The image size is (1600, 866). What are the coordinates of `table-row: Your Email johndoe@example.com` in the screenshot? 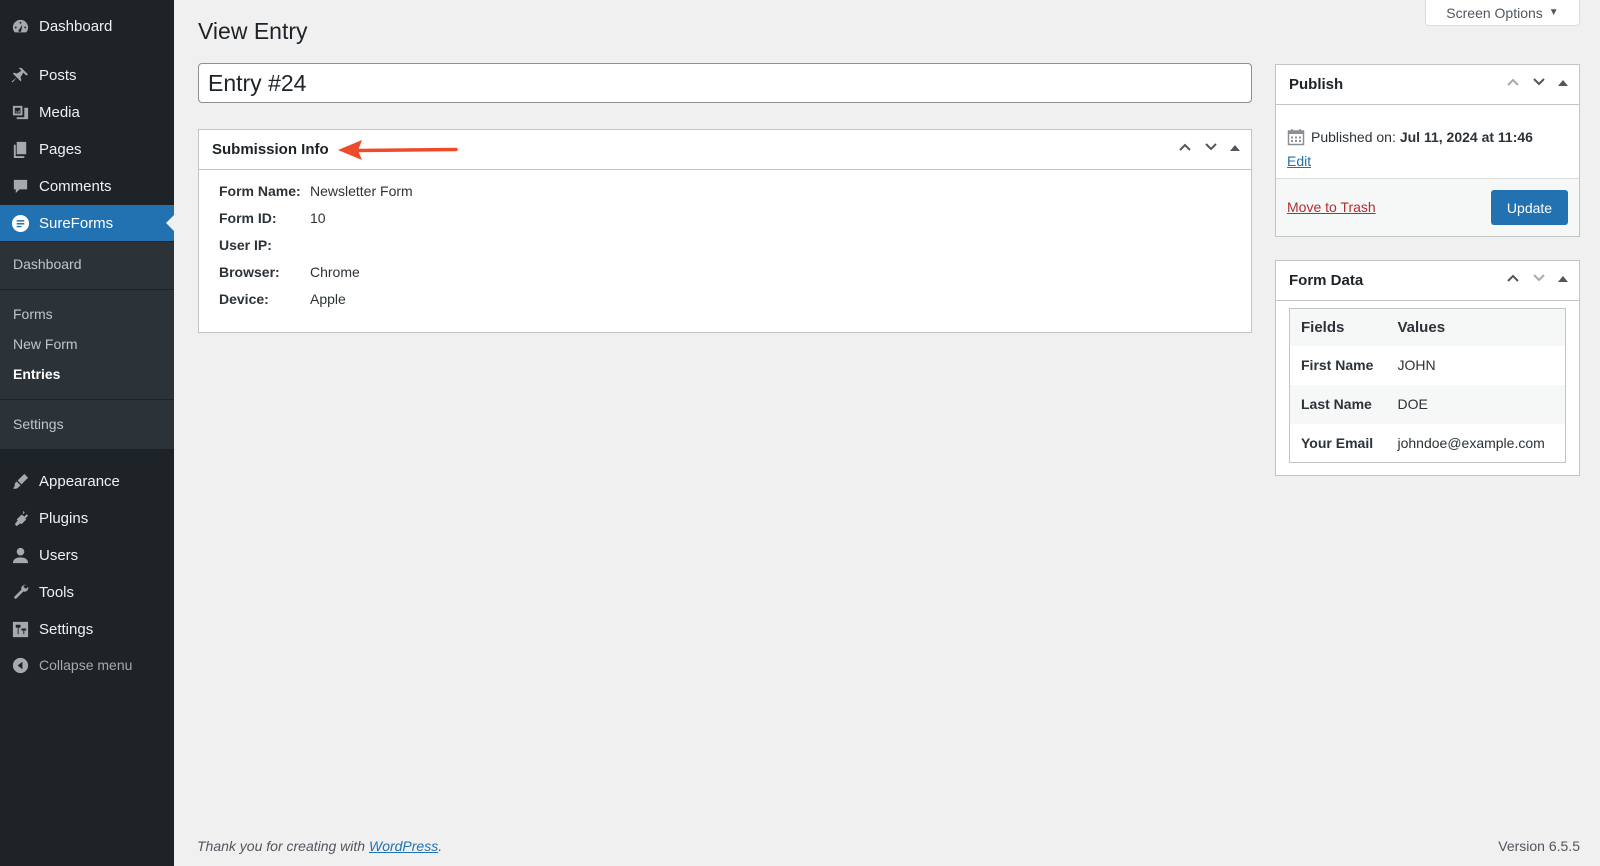 It's located at (1428, 443).